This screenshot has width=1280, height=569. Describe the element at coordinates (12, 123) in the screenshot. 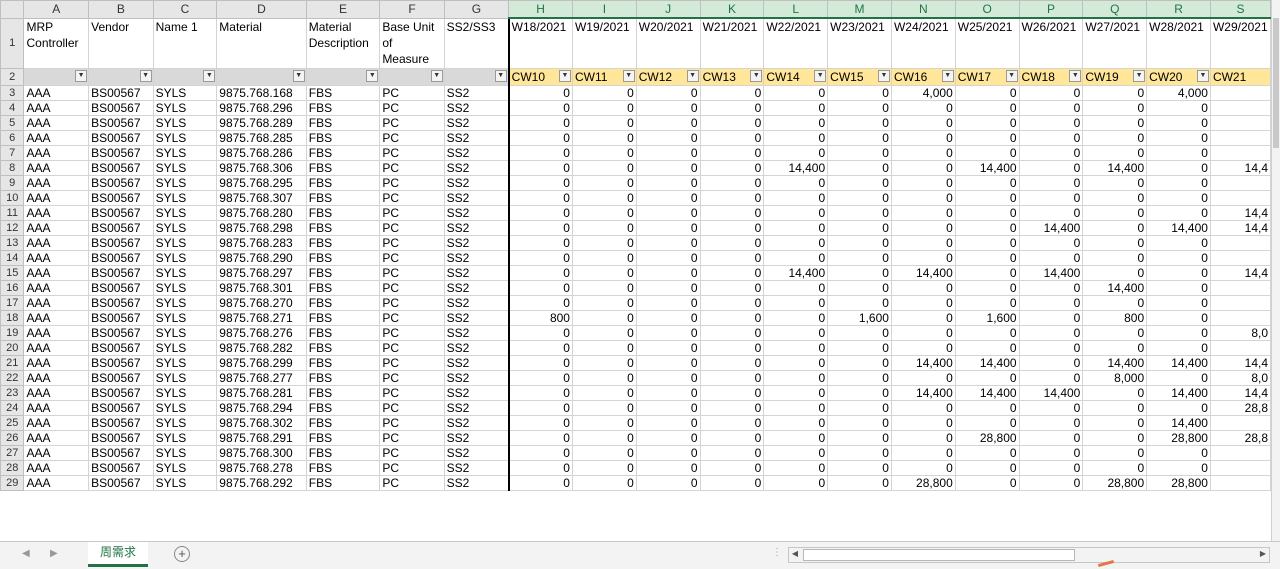

I see `row-number: 5` at that location.